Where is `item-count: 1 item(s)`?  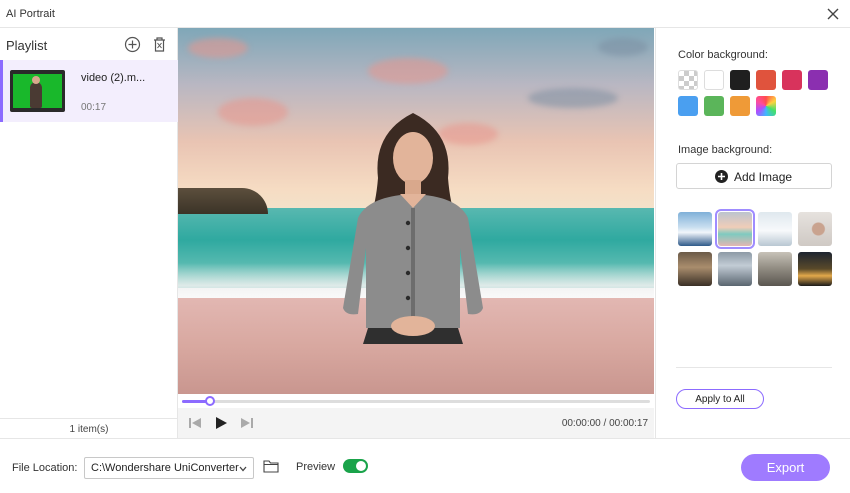 item-count: 1 item(s) is located at coordinates (89, 429).